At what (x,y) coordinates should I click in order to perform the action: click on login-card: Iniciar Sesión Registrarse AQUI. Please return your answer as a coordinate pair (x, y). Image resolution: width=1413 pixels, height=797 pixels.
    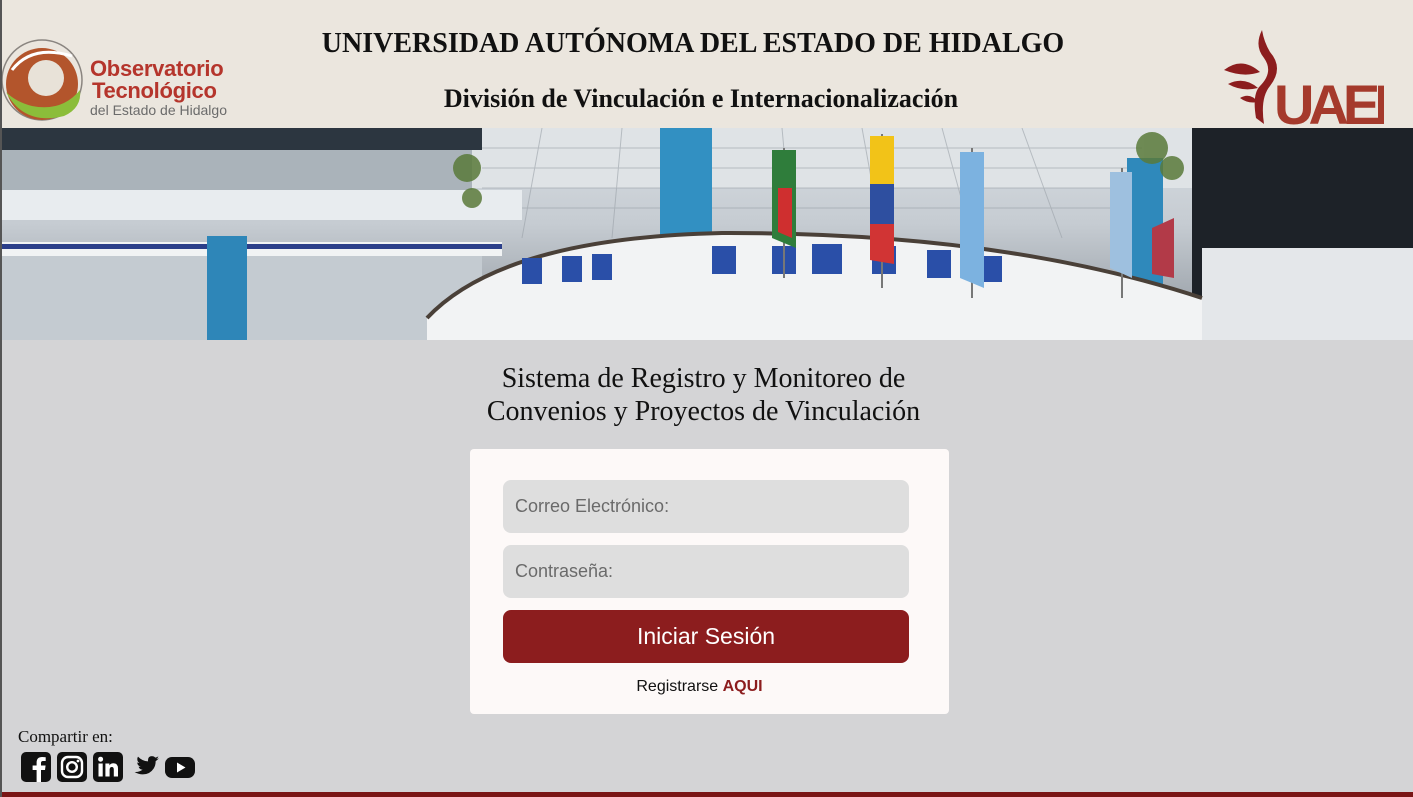
    Looking at the image, I should click on (709, 581).